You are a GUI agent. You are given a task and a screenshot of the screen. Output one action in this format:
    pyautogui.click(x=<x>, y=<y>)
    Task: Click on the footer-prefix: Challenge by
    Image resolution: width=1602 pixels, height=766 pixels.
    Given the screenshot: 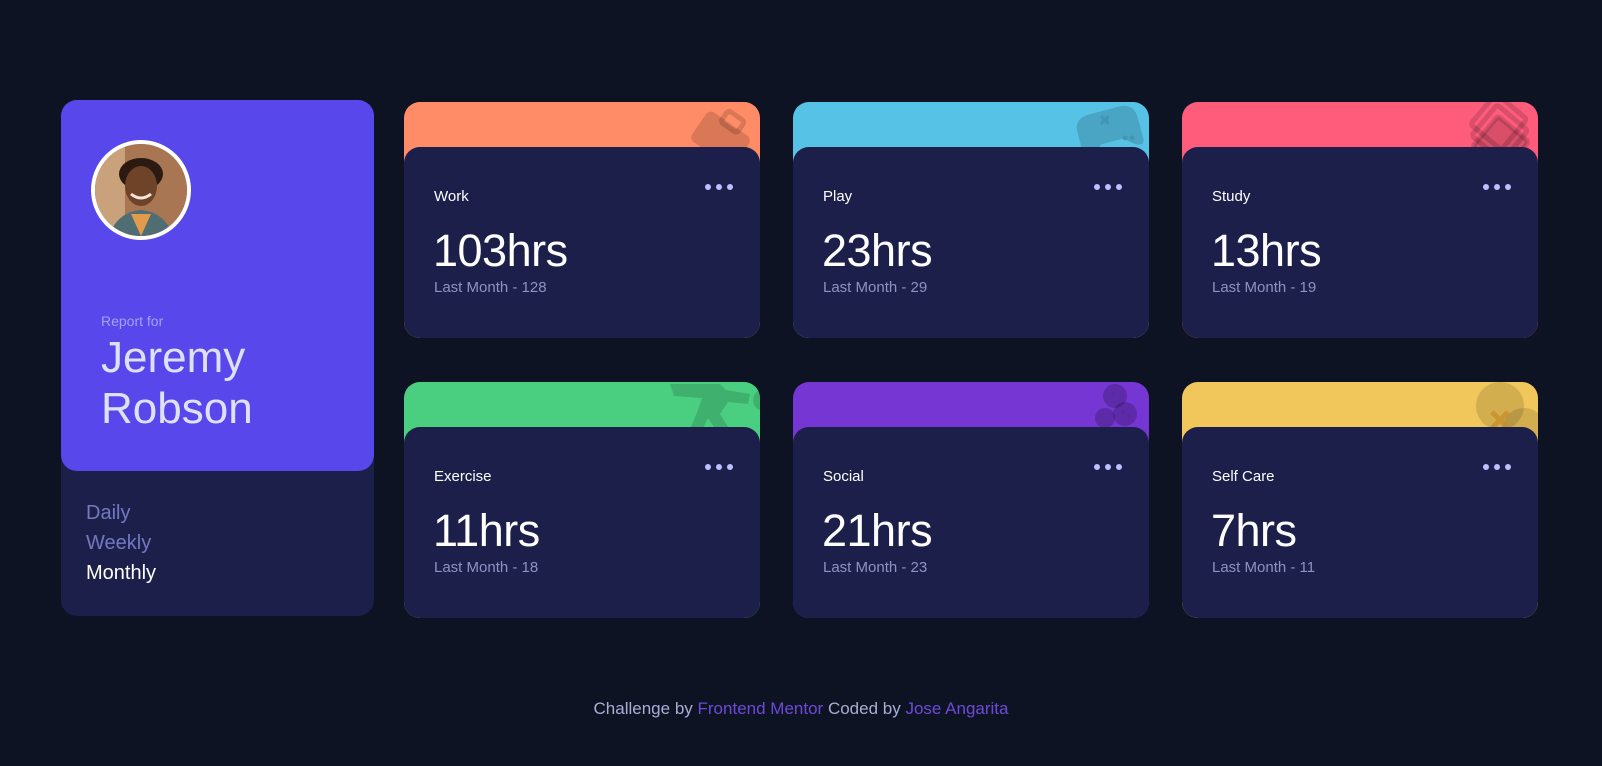 What is the action you would take?
    pyautogui.click(x=643, y=708)
    